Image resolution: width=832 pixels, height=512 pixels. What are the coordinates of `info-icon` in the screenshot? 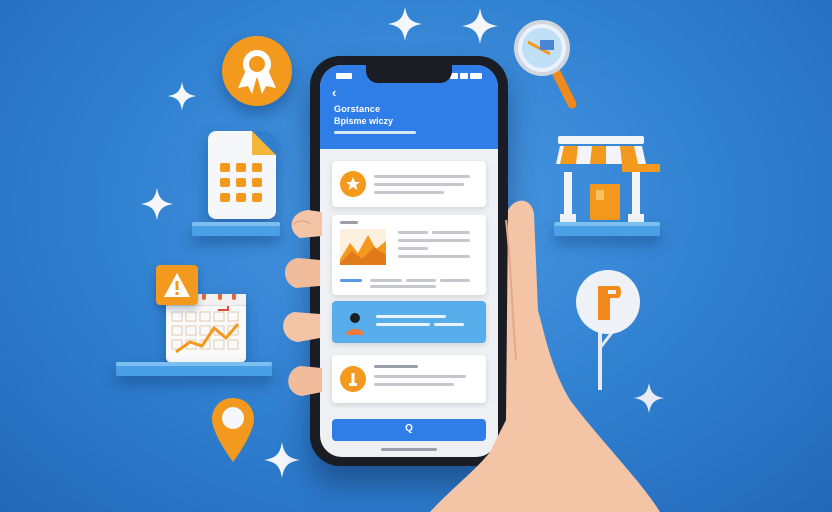 It's located at (353, 379).